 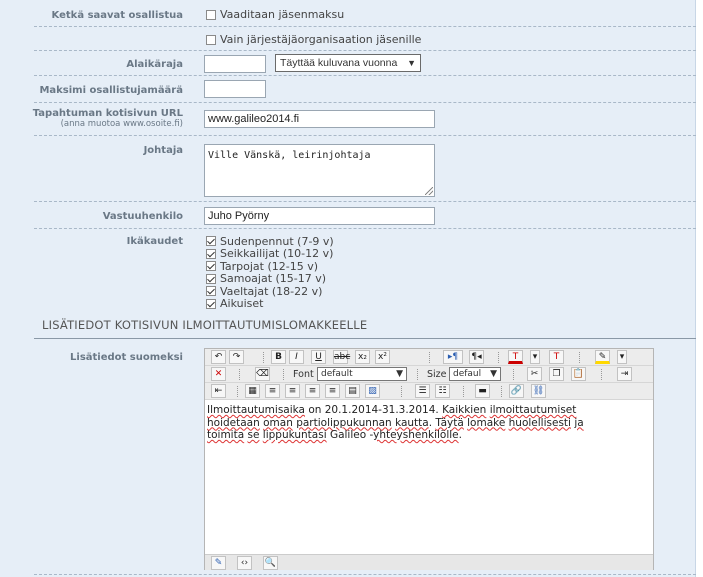 I want to click on org-members-only-checkbox: Vain järjestäjäorganisaation jäsenille, so click(x=313, y=39).